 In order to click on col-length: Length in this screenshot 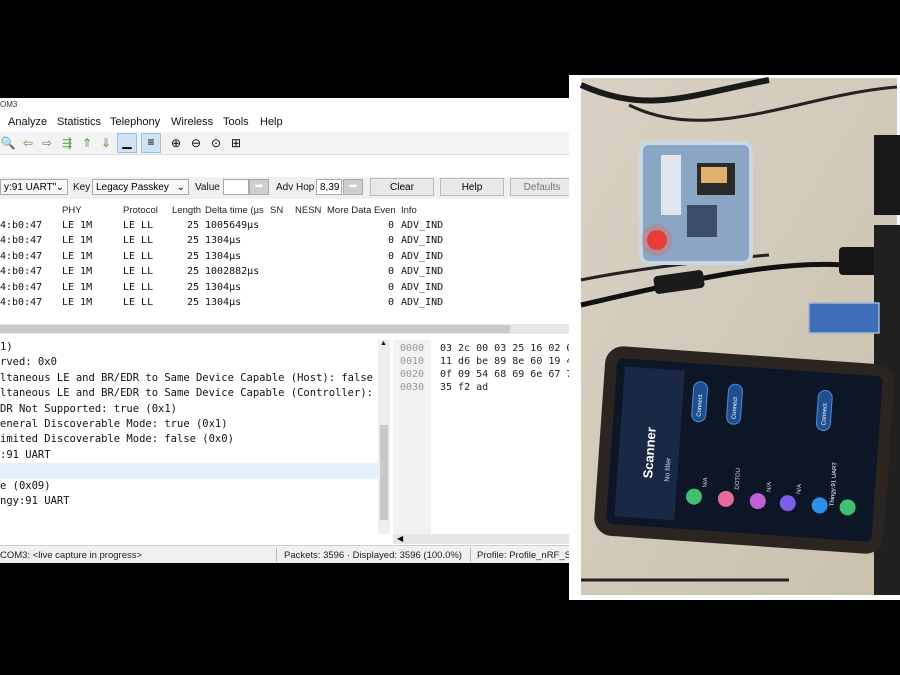, I will do `click(186, 210)`.